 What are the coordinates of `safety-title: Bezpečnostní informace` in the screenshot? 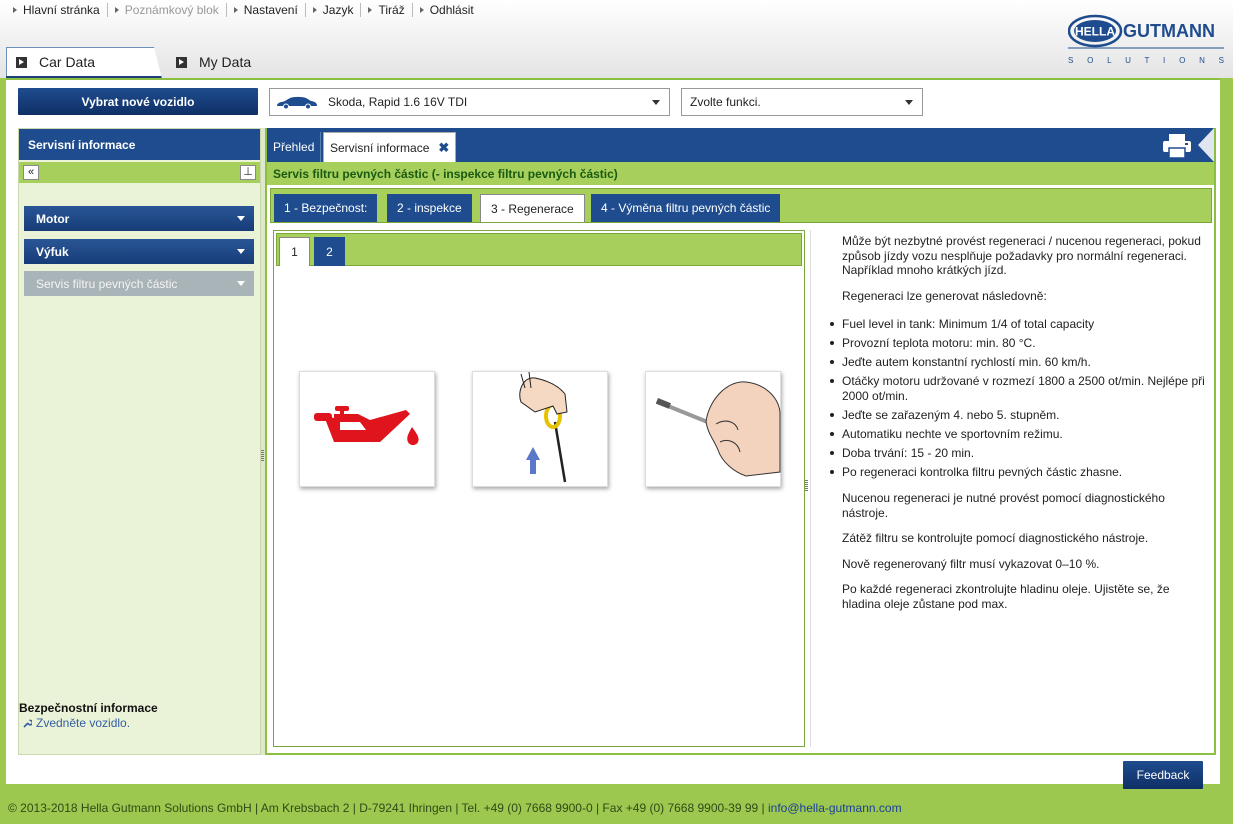 It's located at (88, 708).